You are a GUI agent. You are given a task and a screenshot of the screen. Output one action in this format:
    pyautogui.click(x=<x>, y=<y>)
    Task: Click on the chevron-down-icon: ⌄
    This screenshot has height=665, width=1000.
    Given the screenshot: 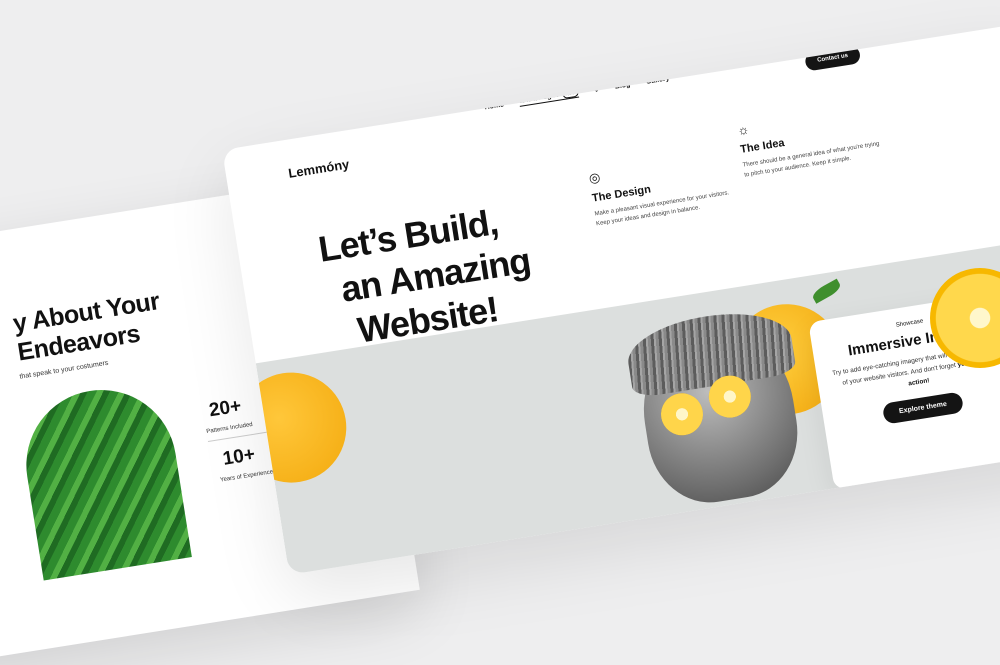 What is the action you would take?
    pyautogui.click(x=596, y=90)
    